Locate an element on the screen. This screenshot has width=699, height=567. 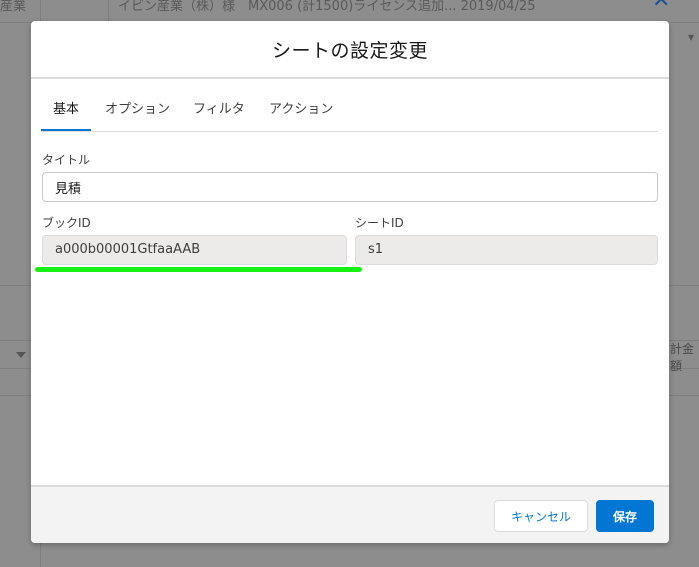
chevron-down-icon: ▾ is located at coordinates (691, 37).